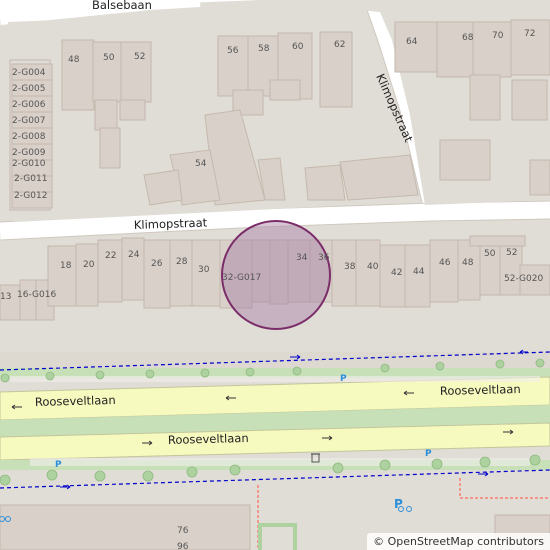  Describe the element at coordinates (157, 264) in the screenshot. I see `house-number: 26` at that location.